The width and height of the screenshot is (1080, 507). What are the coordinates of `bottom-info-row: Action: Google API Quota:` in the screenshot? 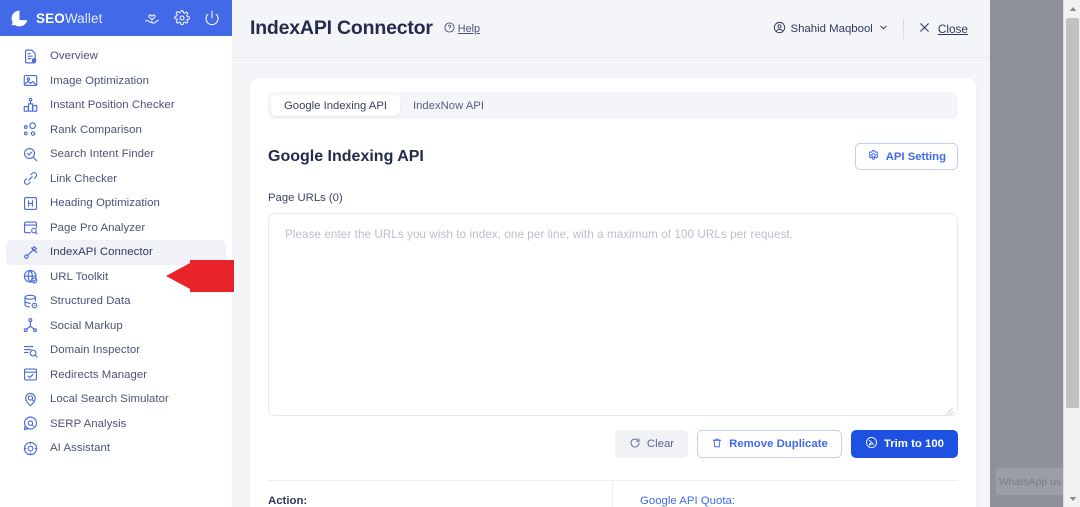 It's located at (613, 493).